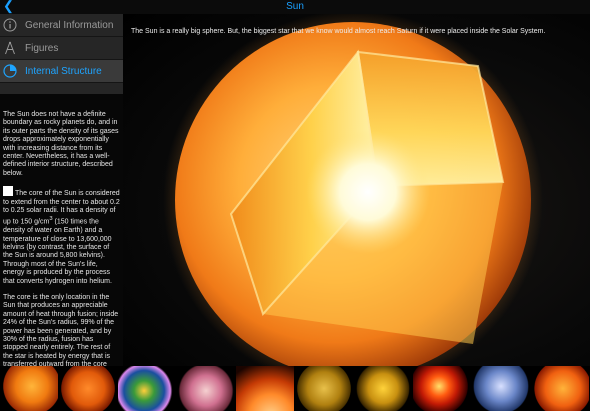  What do you see at coordinates (61, 87) in the screenshot?
I see `nav-divider` at bounding box center [61, 87].